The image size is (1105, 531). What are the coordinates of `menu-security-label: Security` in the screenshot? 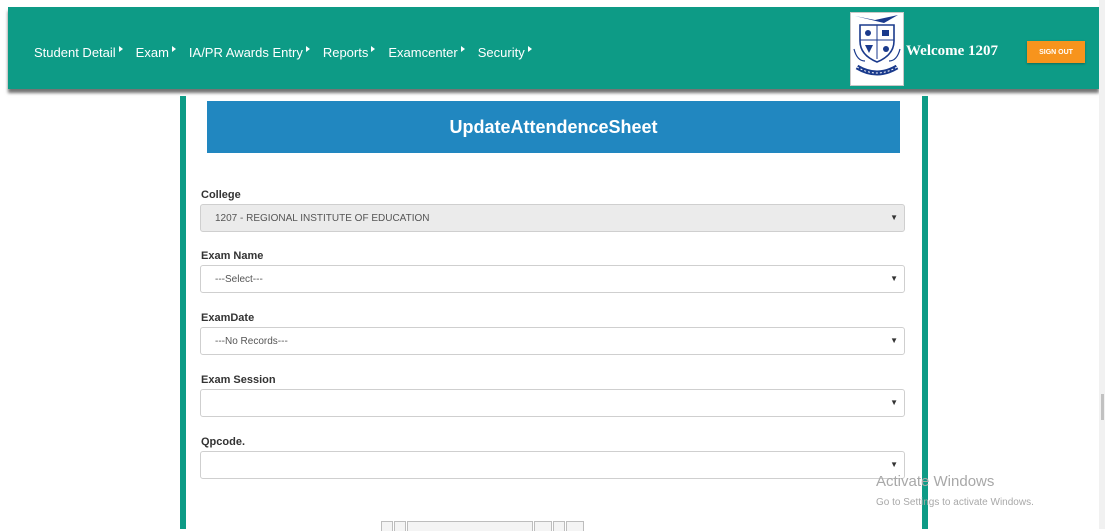 It's located at (501, 52).